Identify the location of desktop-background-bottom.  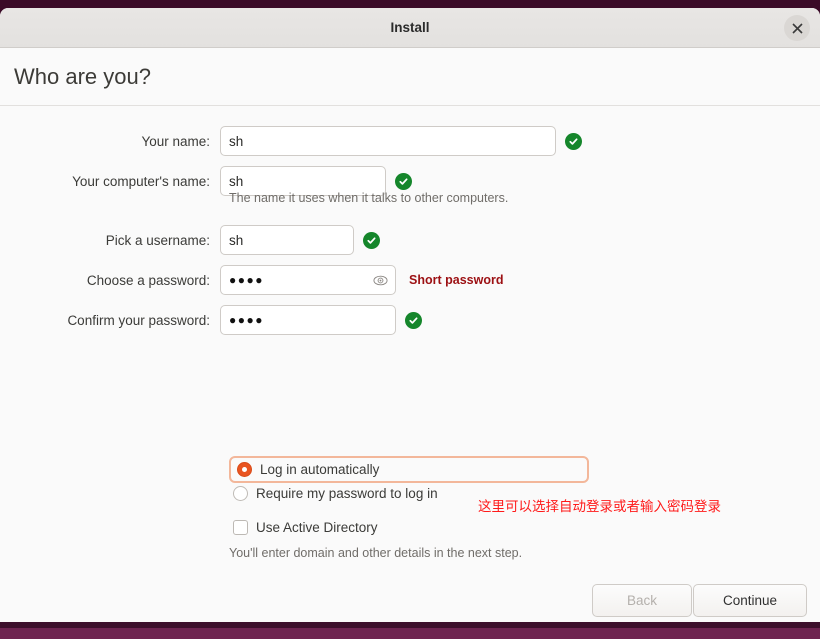
(410, 633).